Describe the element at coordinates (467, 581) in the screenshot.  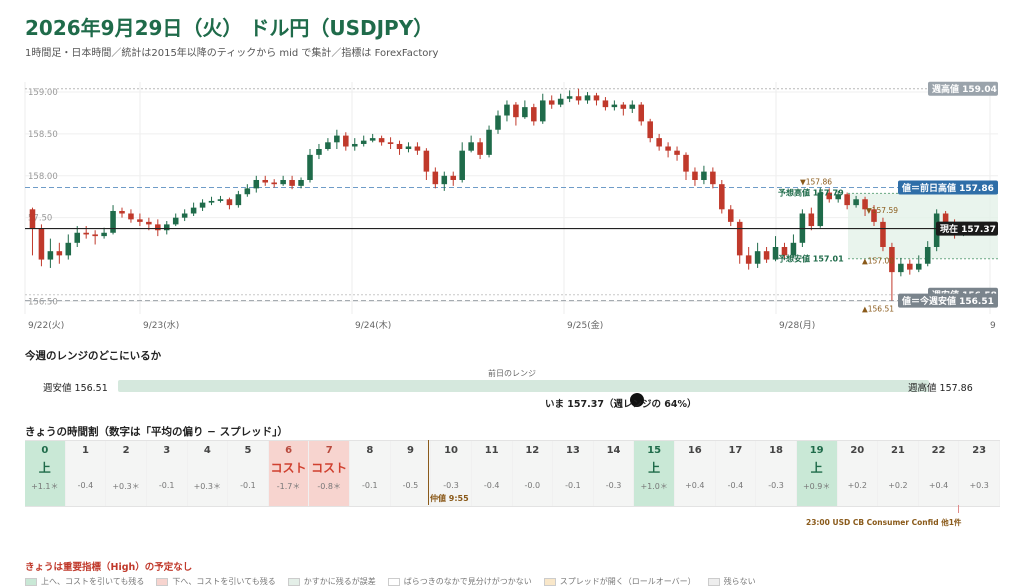
I see `legend-label: ばらつきのなかで見分けがつかない` at that location.